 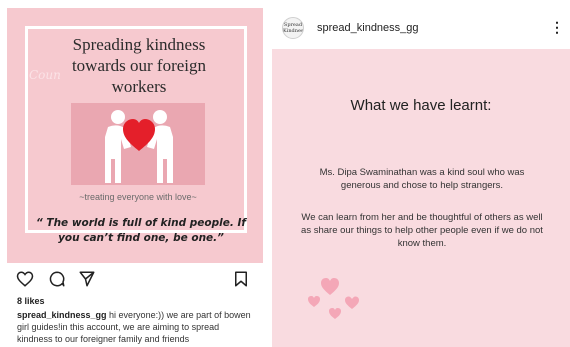 I want to click on title-line: workers, so click(x=139, y=86).